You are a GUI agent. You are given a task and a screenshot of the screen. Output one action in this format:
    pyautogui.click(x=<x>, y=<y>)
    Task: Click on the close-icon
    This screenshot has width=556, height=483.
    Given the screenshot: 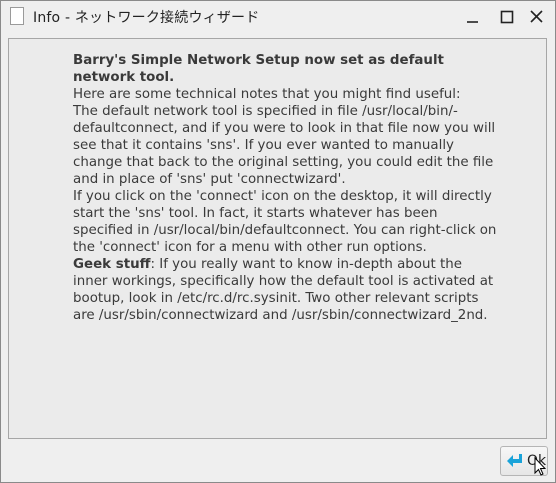 What is the action you would take?
    pyautogui.click(x=537, y=17)
    